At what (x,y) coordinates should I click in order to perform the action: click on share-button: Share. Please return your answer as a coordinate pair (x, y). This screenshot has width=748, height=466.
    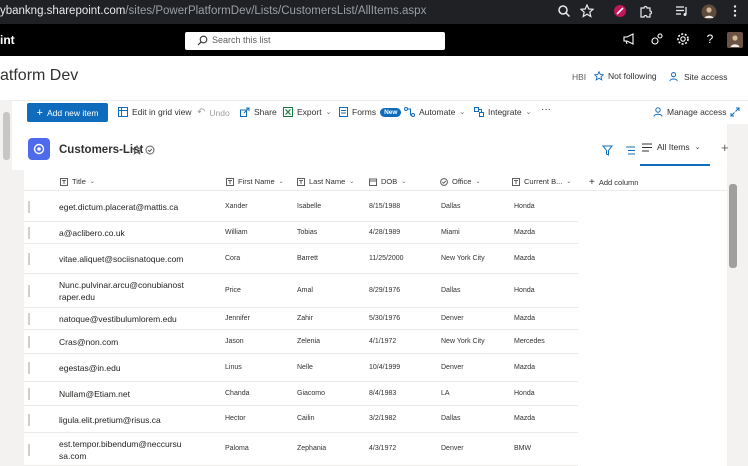
    Looking at the image, I should click on (258, 112).